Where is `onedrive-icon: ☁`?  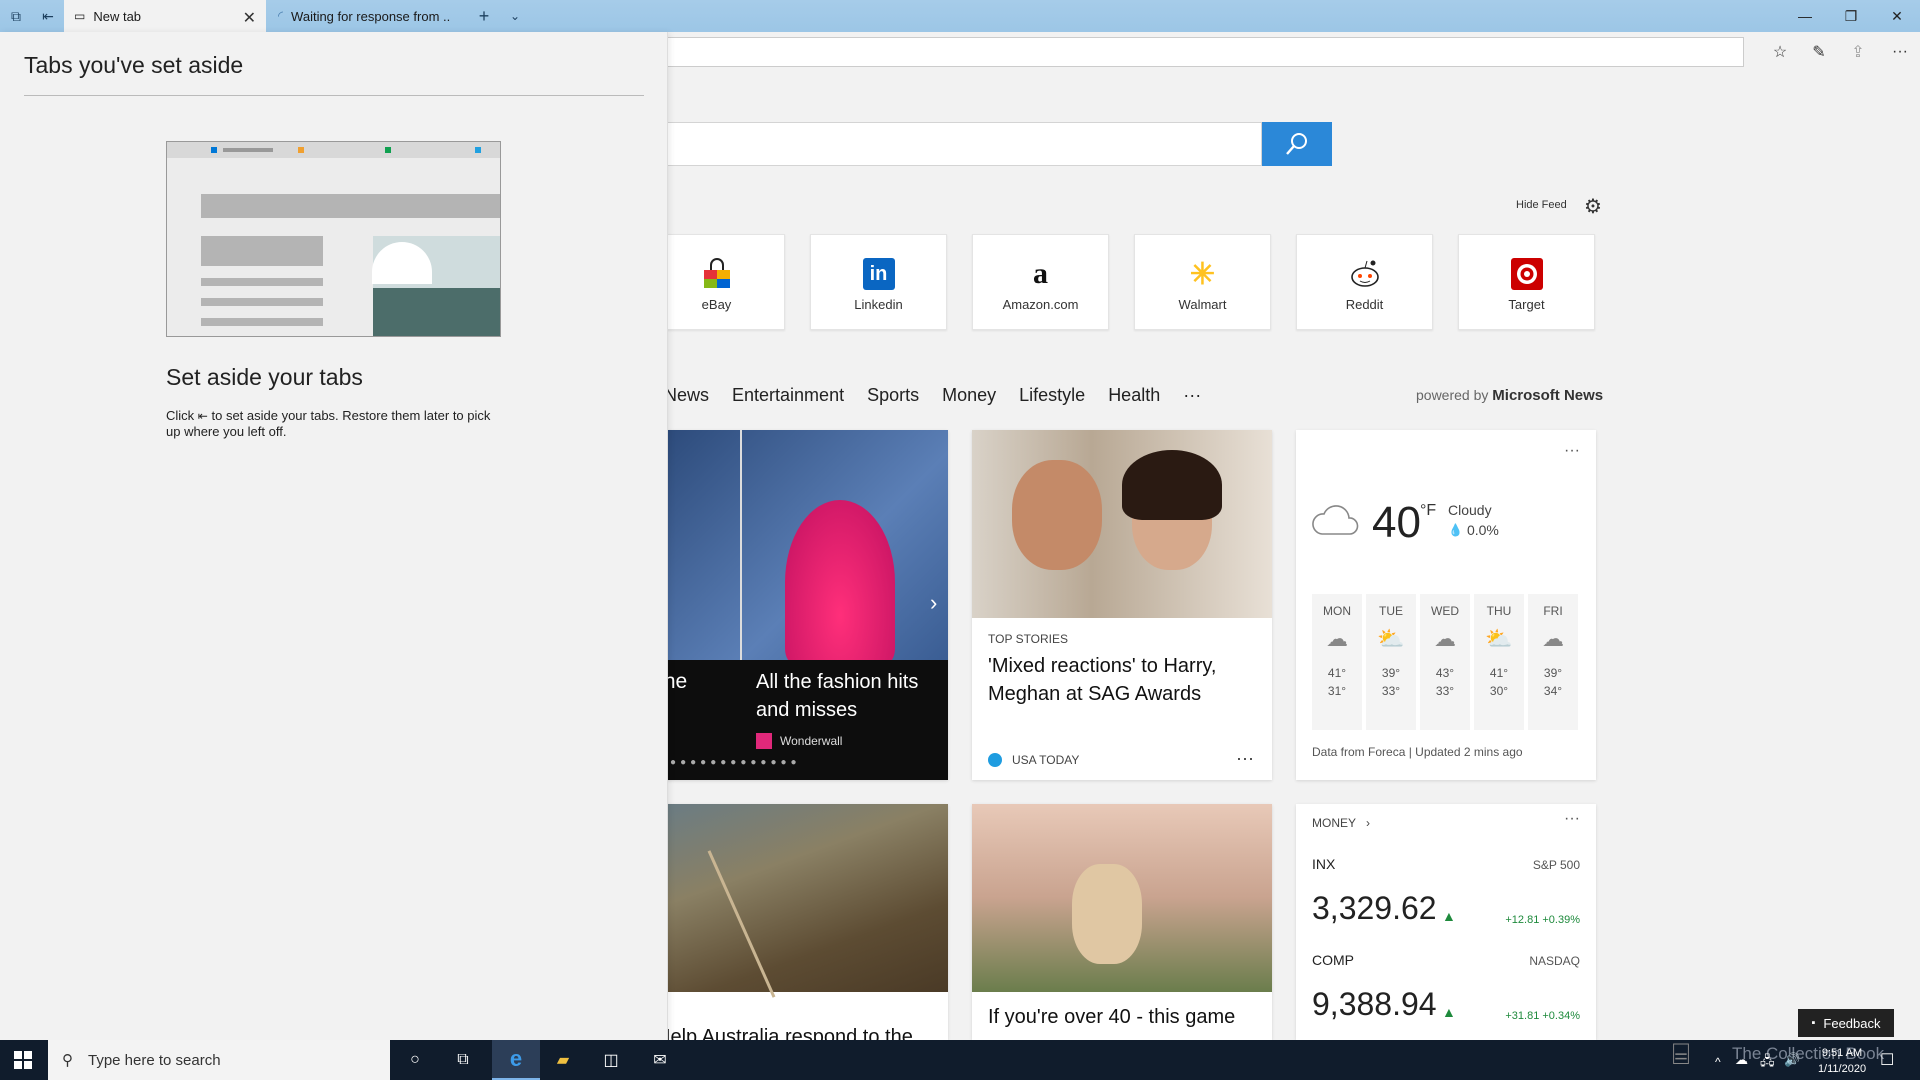
onedrive-icon: ☁ is located at coordinates (1741, 1060).